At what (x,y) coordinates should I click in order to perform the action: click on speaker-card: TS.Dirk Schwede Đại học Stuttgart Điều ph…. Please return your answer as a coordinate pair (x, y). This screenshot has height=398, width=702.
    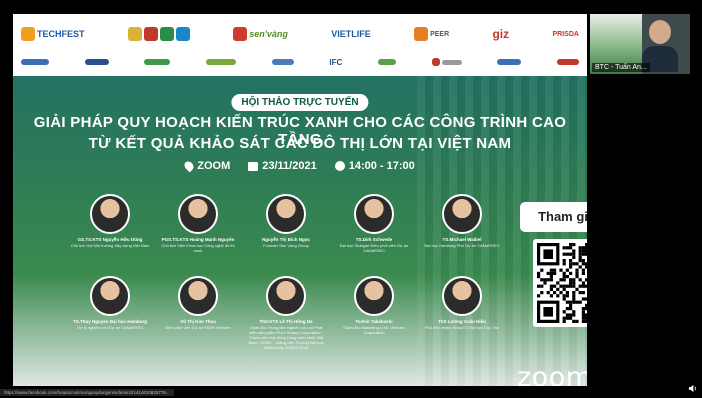
    Looking at the image, I should click on (374, 223).